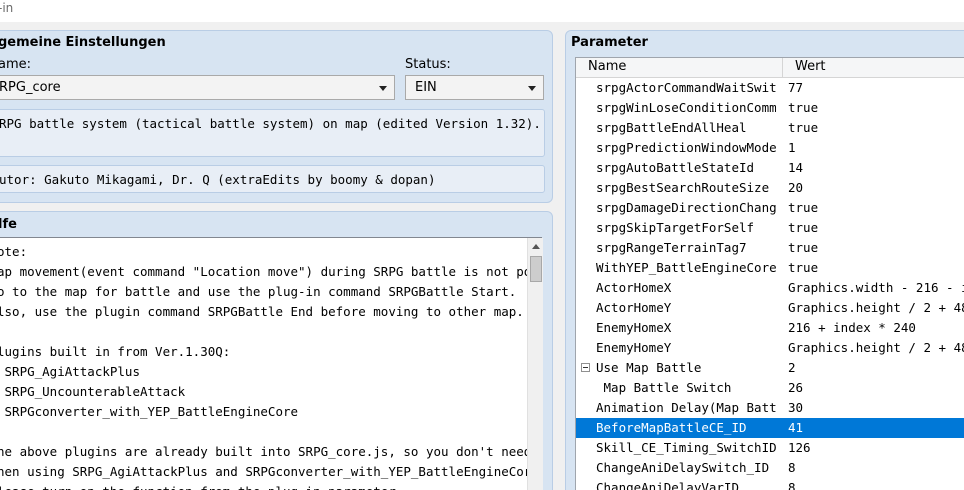 Image resolution: width=964 pixels, height=490 pixels. Describe the element at coordinates (7, 8) in the screenshot. I see `window-title: -in` at that location.